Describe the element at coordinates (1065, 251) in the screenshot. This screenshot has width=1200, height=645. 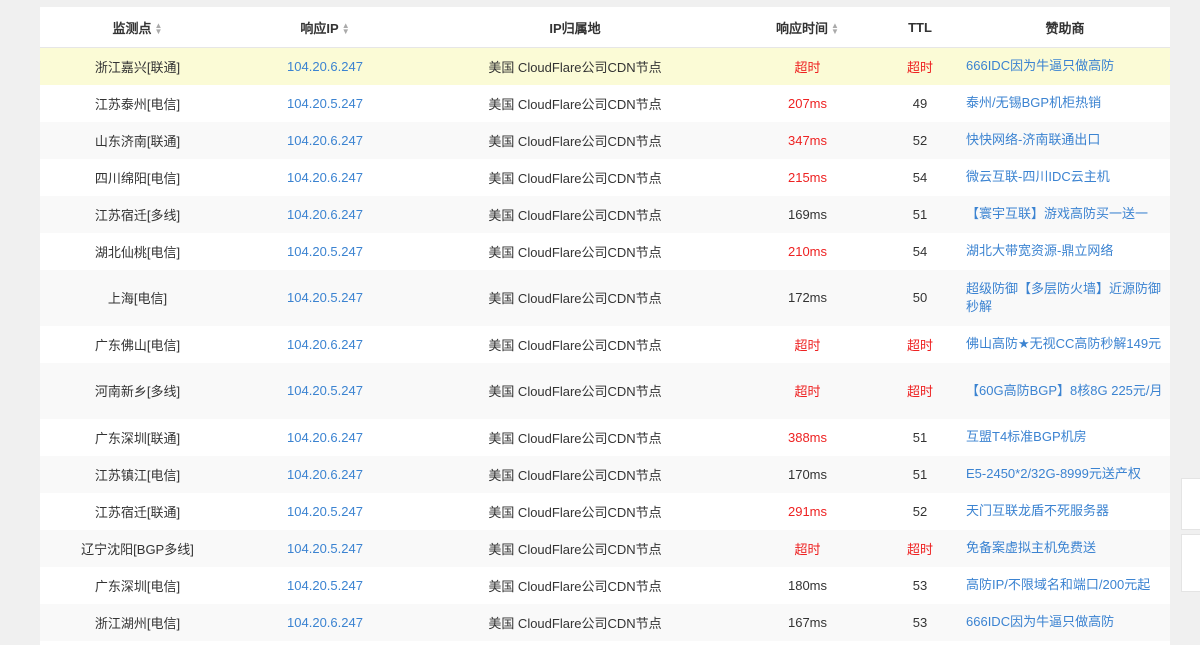
I see `sponsor-link: 湖北大带宽资源-鼎立网络` at that location.